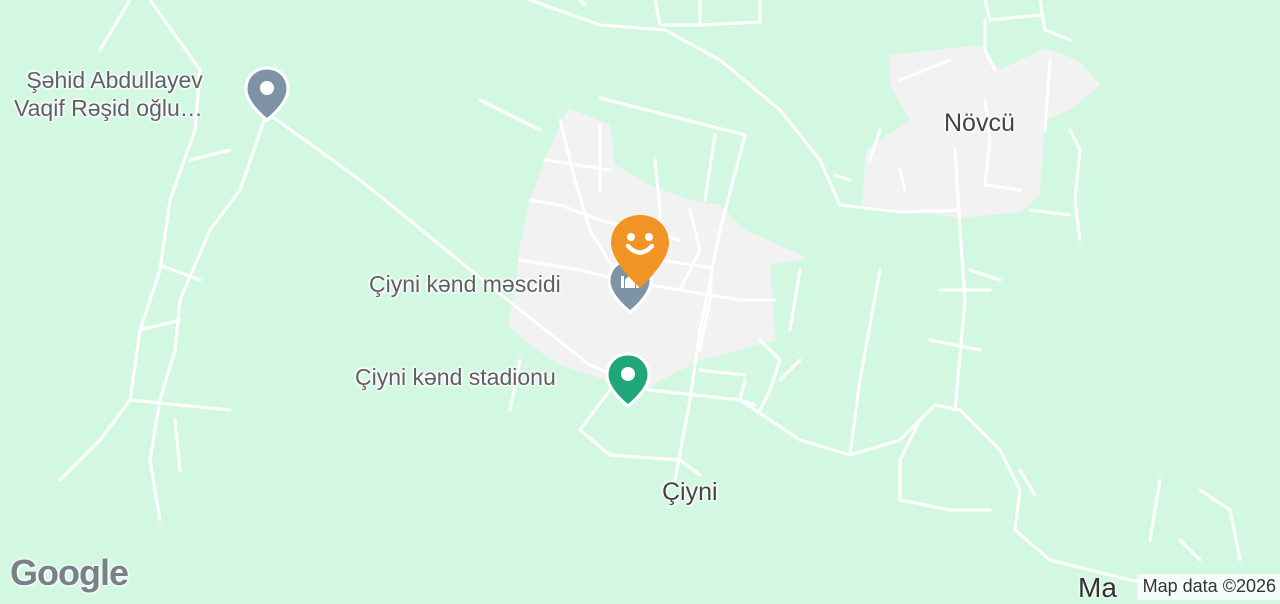 The image size is (1280, 604). I want to click on poi-label-mosque: Çiyni kənd məscidi, so click(465, 284).